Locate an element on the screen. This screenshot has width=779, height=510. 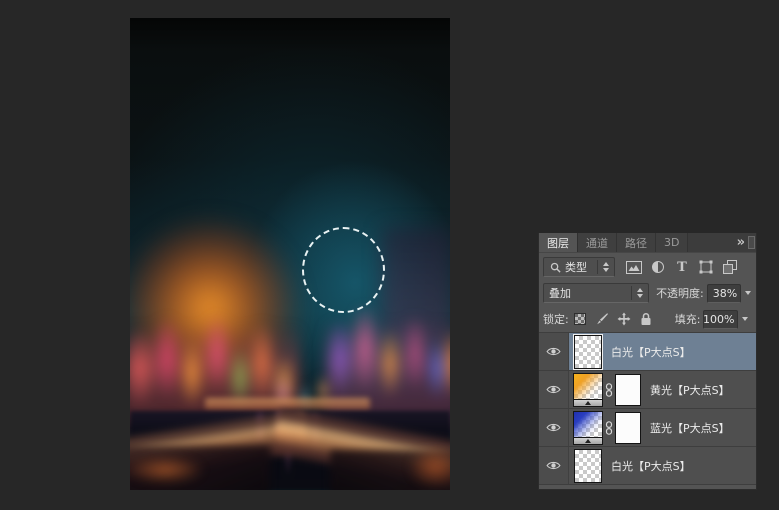
lock-all-padlock-icon is located at coordinates (646, 319).